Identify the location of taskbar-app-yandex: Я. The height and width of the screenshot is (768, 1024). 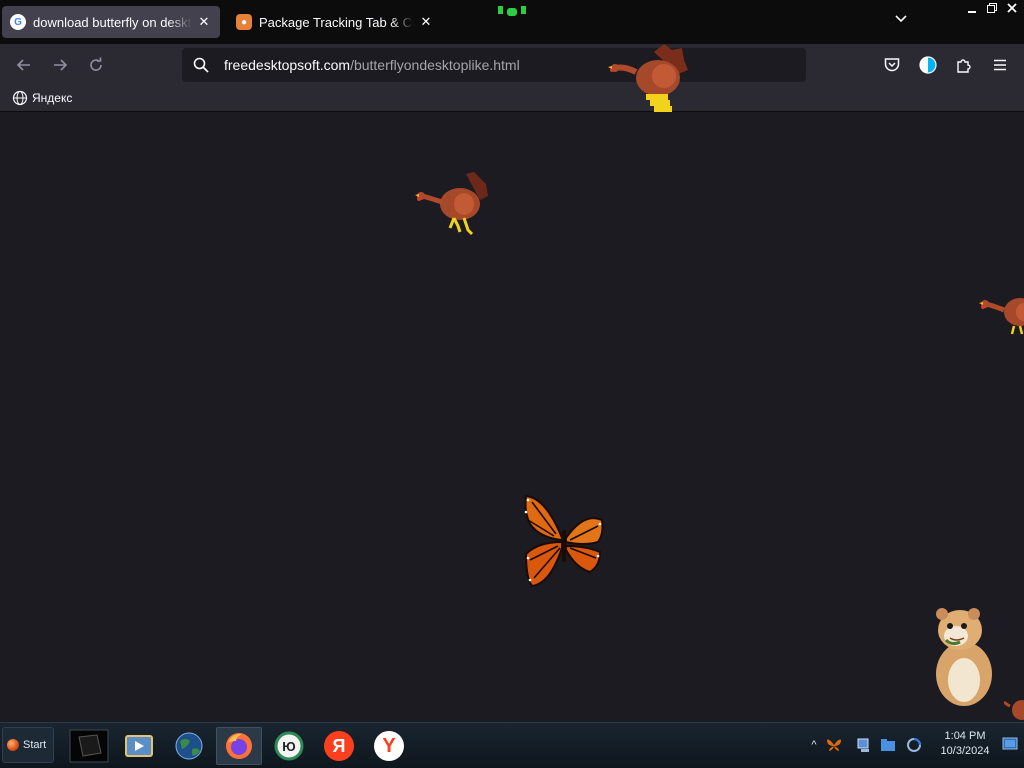
(339, 746).